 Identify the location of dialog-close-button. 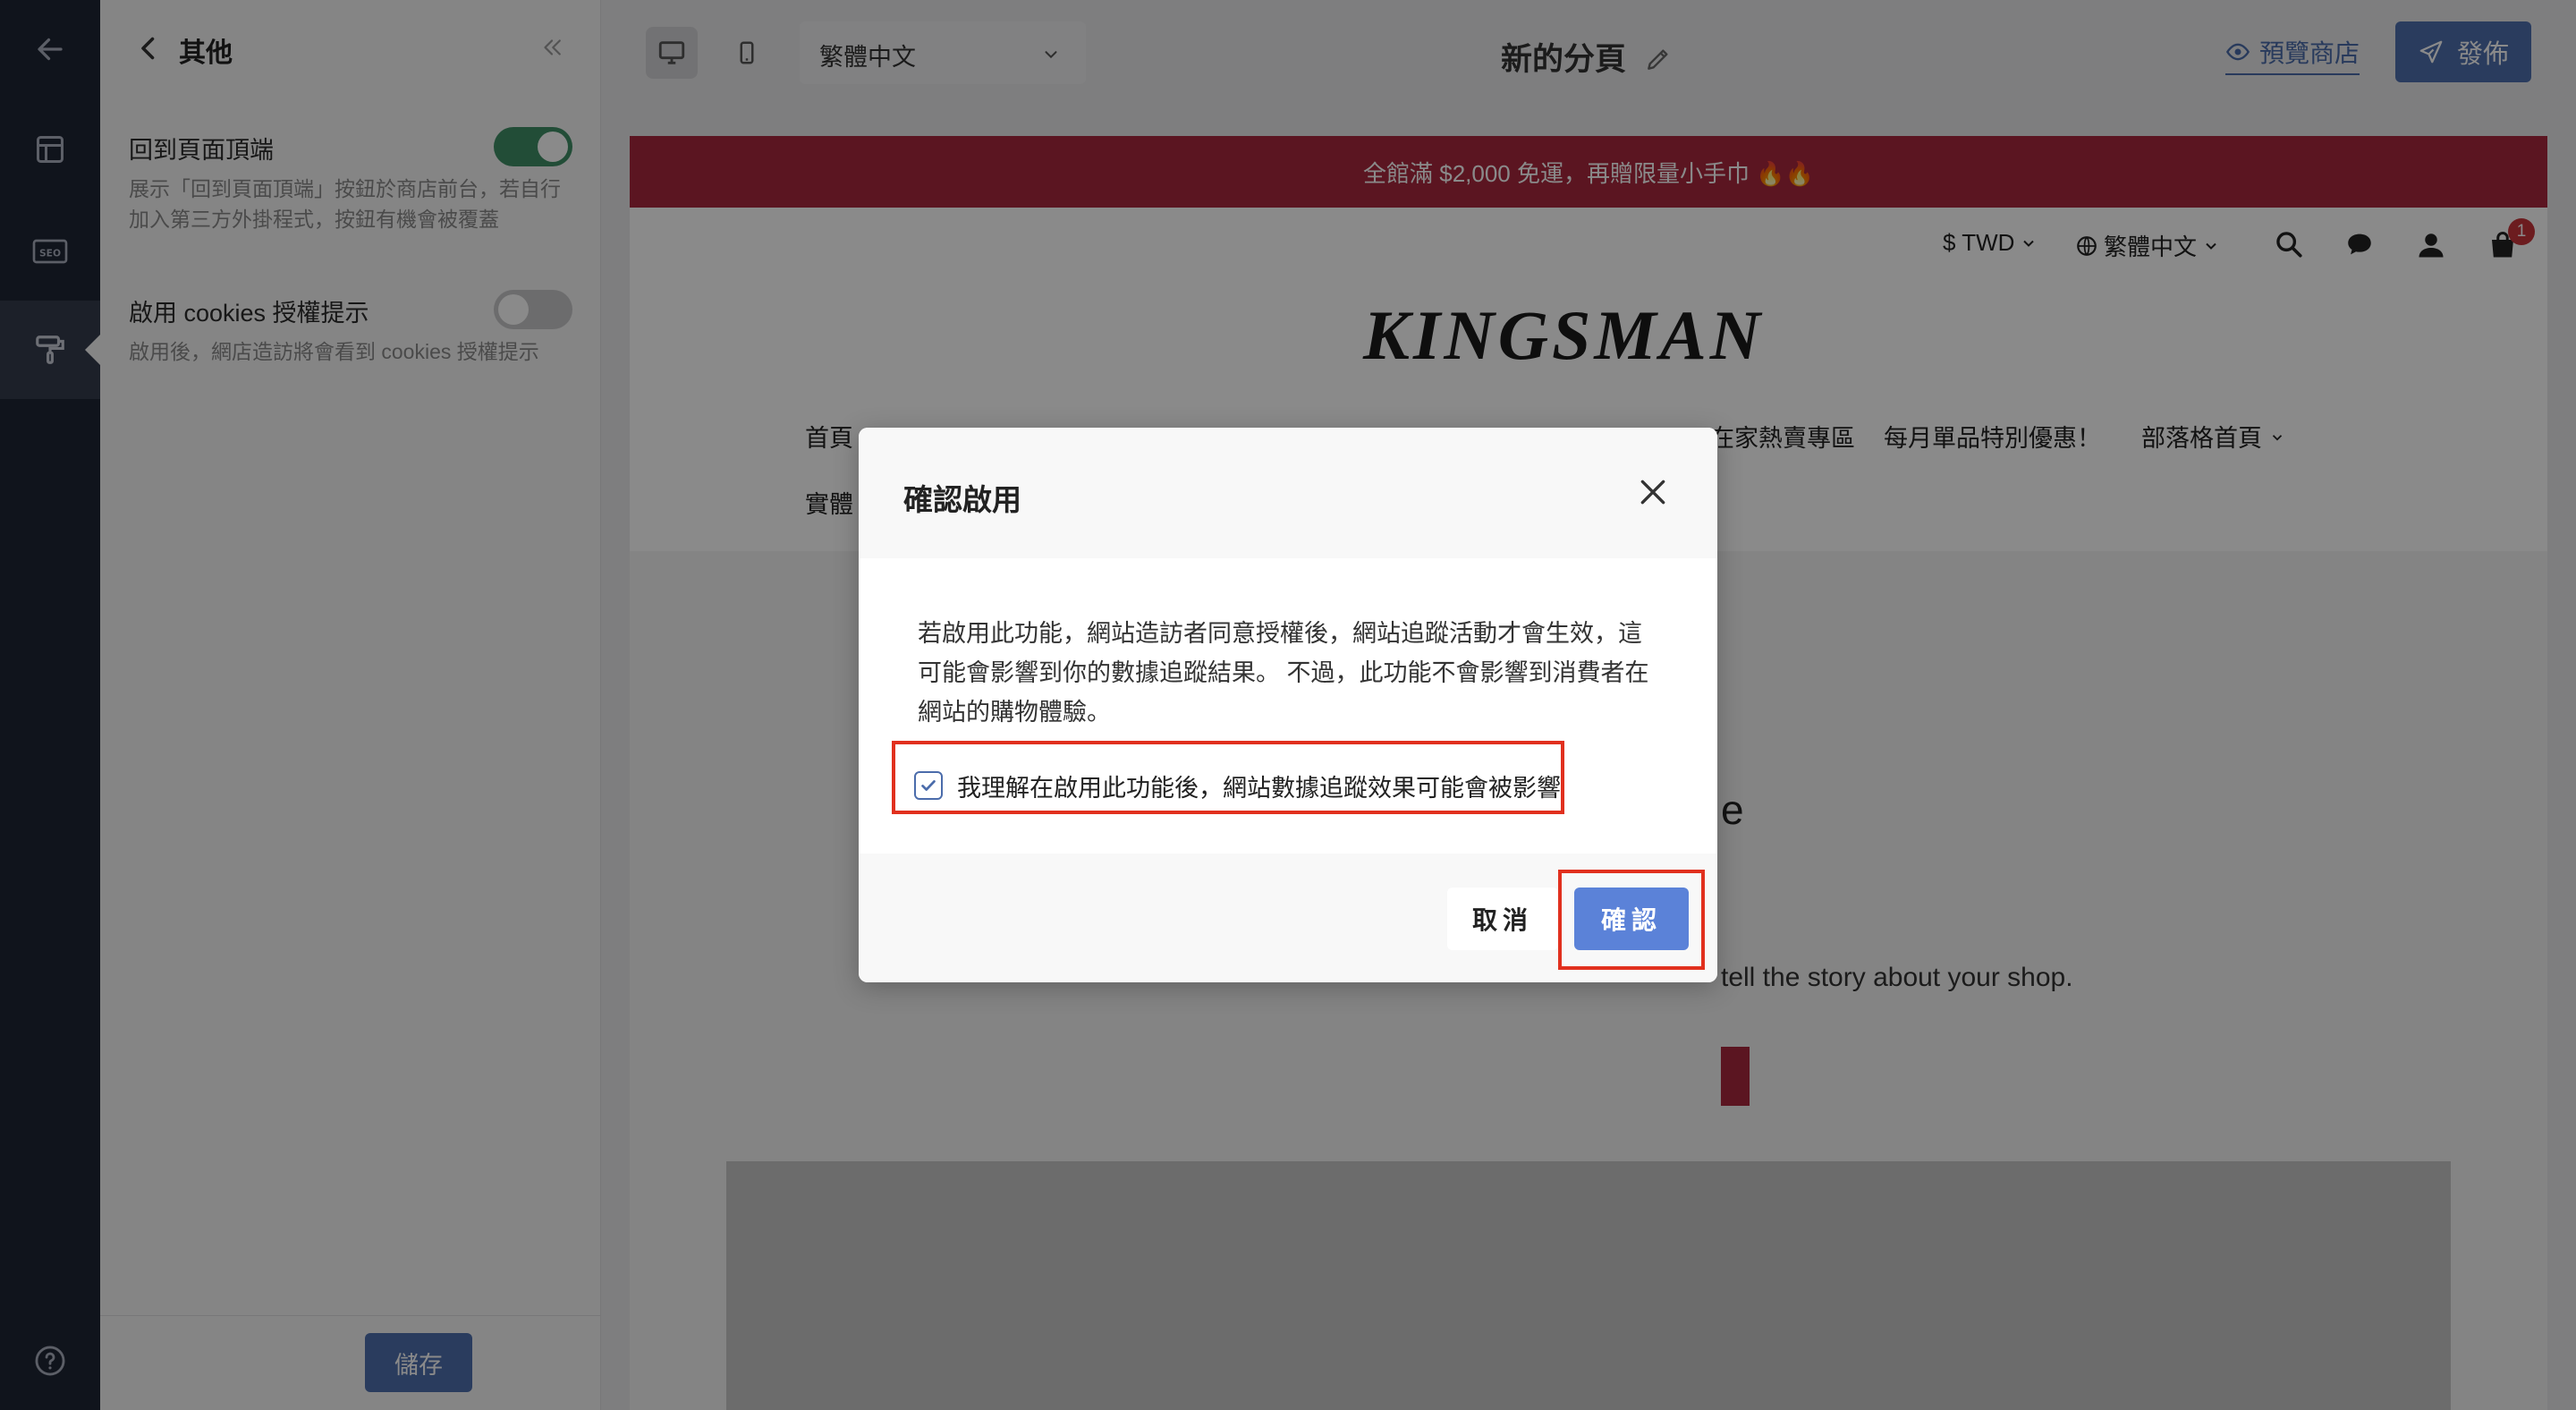
(1652, 493).